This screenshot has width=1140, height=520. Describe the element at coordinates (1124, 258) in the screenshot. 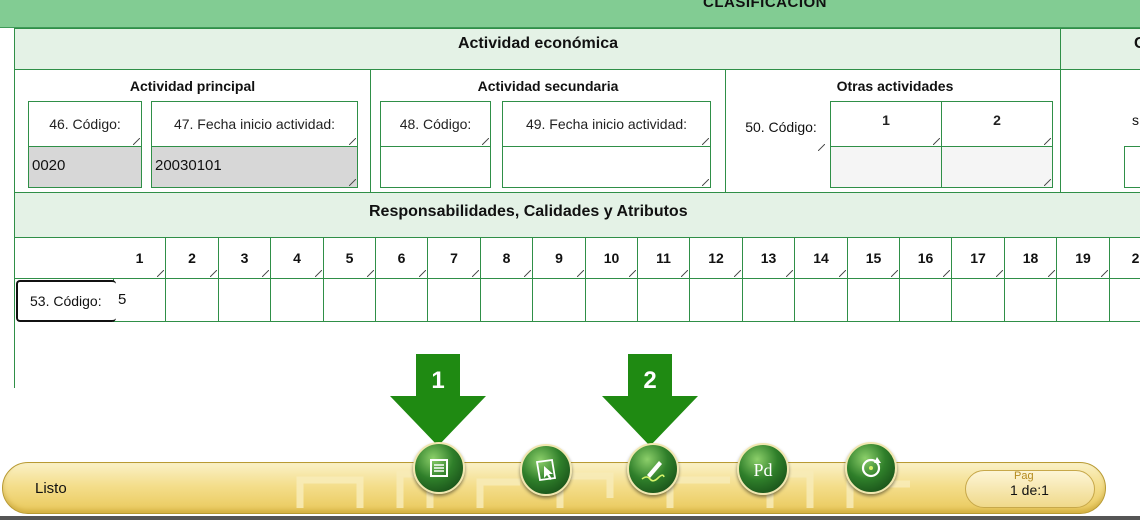

I see `resp-col-header-20: 2` at that location.